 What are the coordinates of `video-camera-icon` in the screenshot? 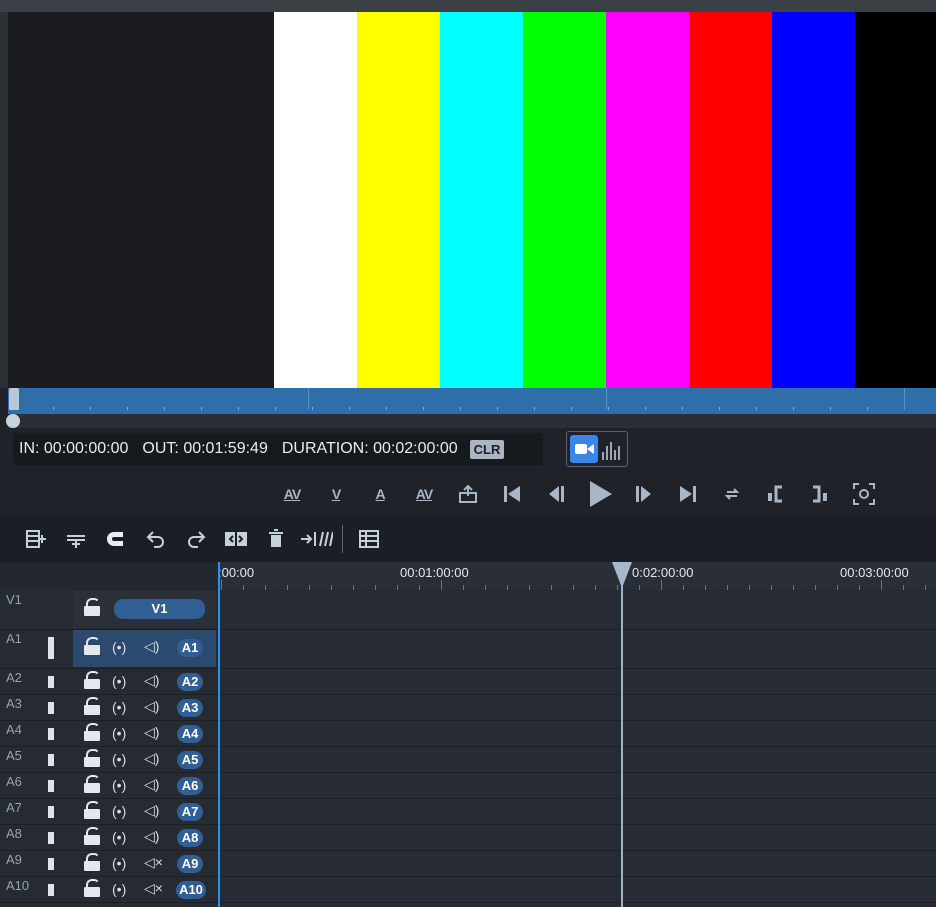 It's located at (584, 449).